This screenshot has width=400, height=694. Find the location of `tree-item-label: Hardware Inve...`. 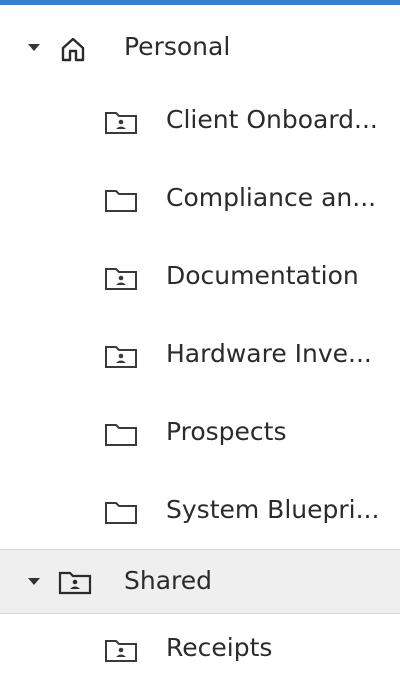

tree-item-label: Hardware Inve... is located at coordinates (269, 353).